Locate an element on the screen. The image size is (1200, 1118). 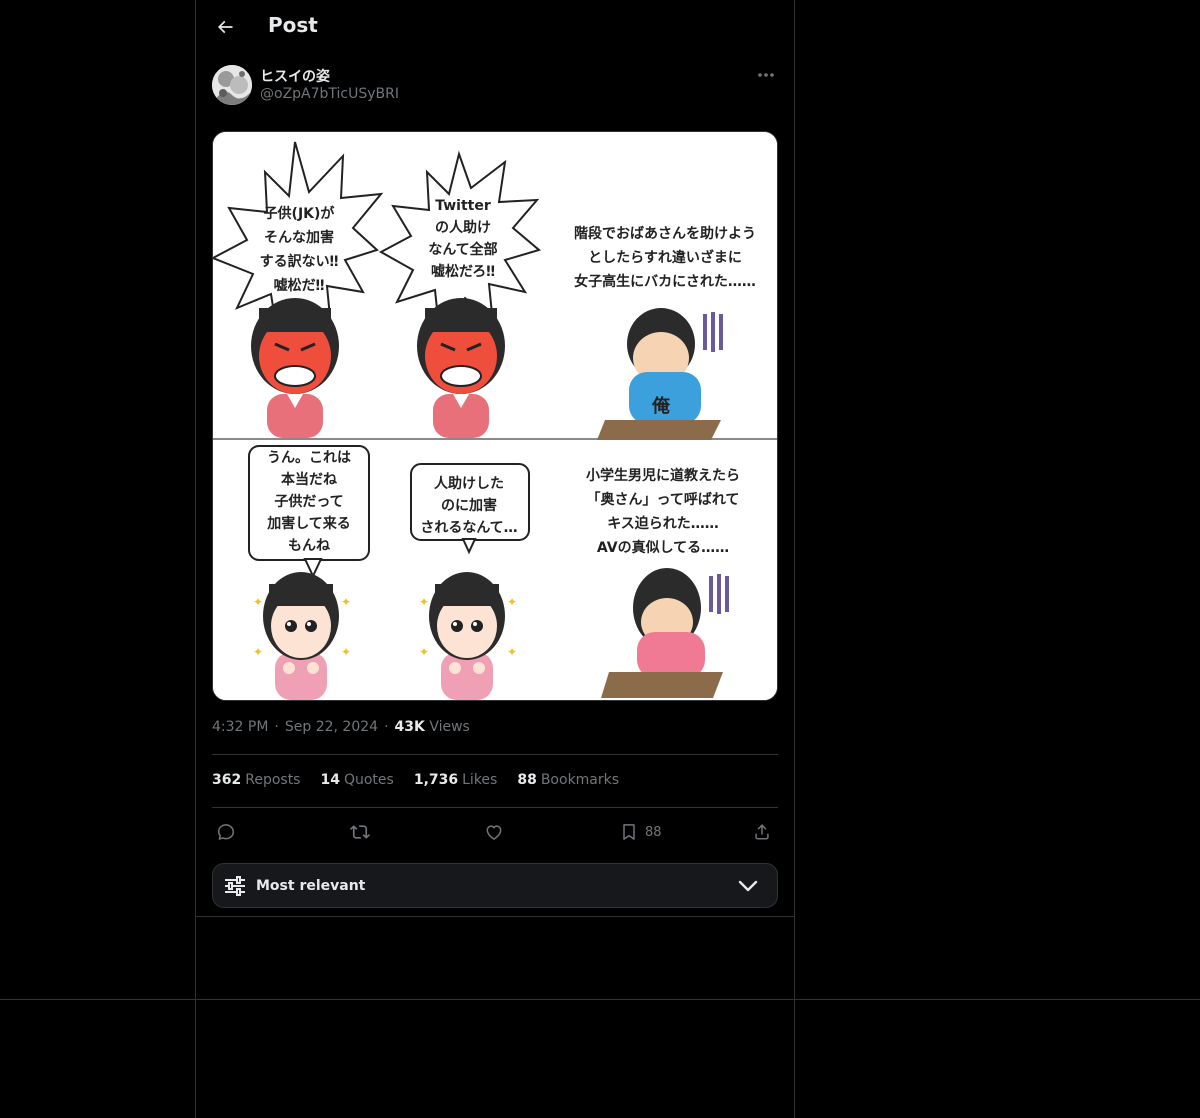
share-icon is located at coordinates (762, 832).